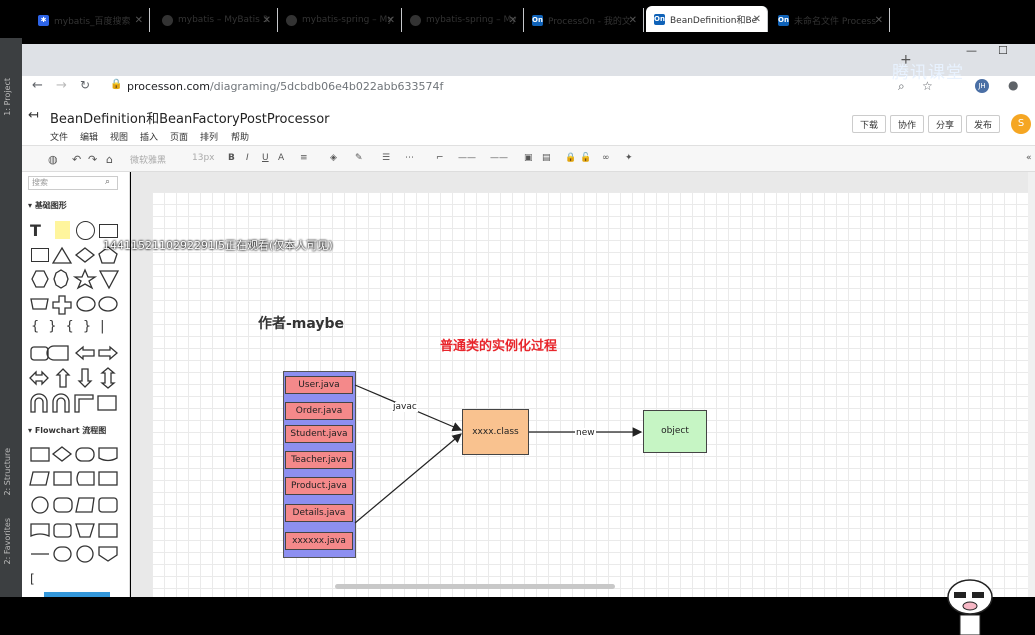 This screenshot has height=635, width=1035. Describe the element at coordinates (319, 434) in the screenshot. I see `source-file-node: Student.java` at that location.